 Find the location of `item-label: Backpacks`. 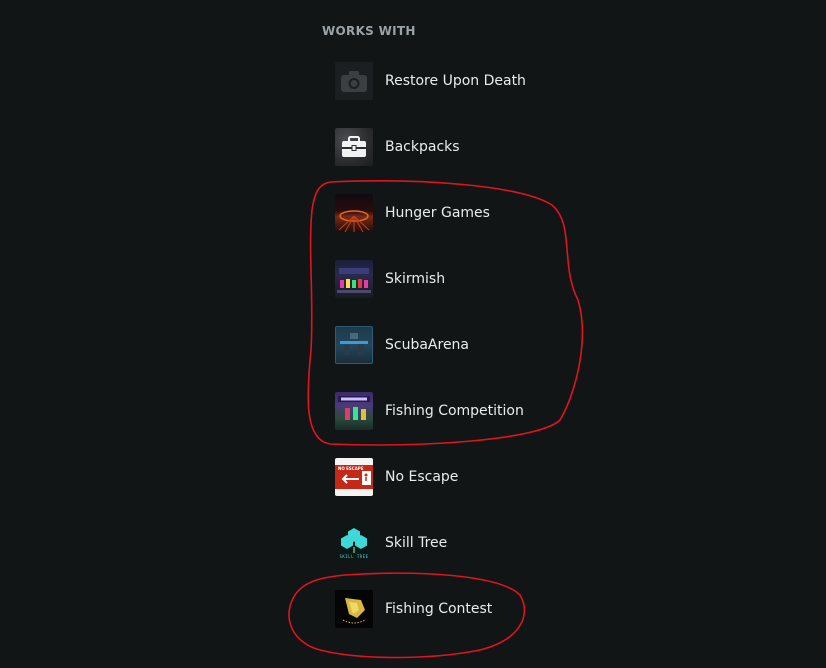

item-label: Backpacks is located at coordinates (422, 147).